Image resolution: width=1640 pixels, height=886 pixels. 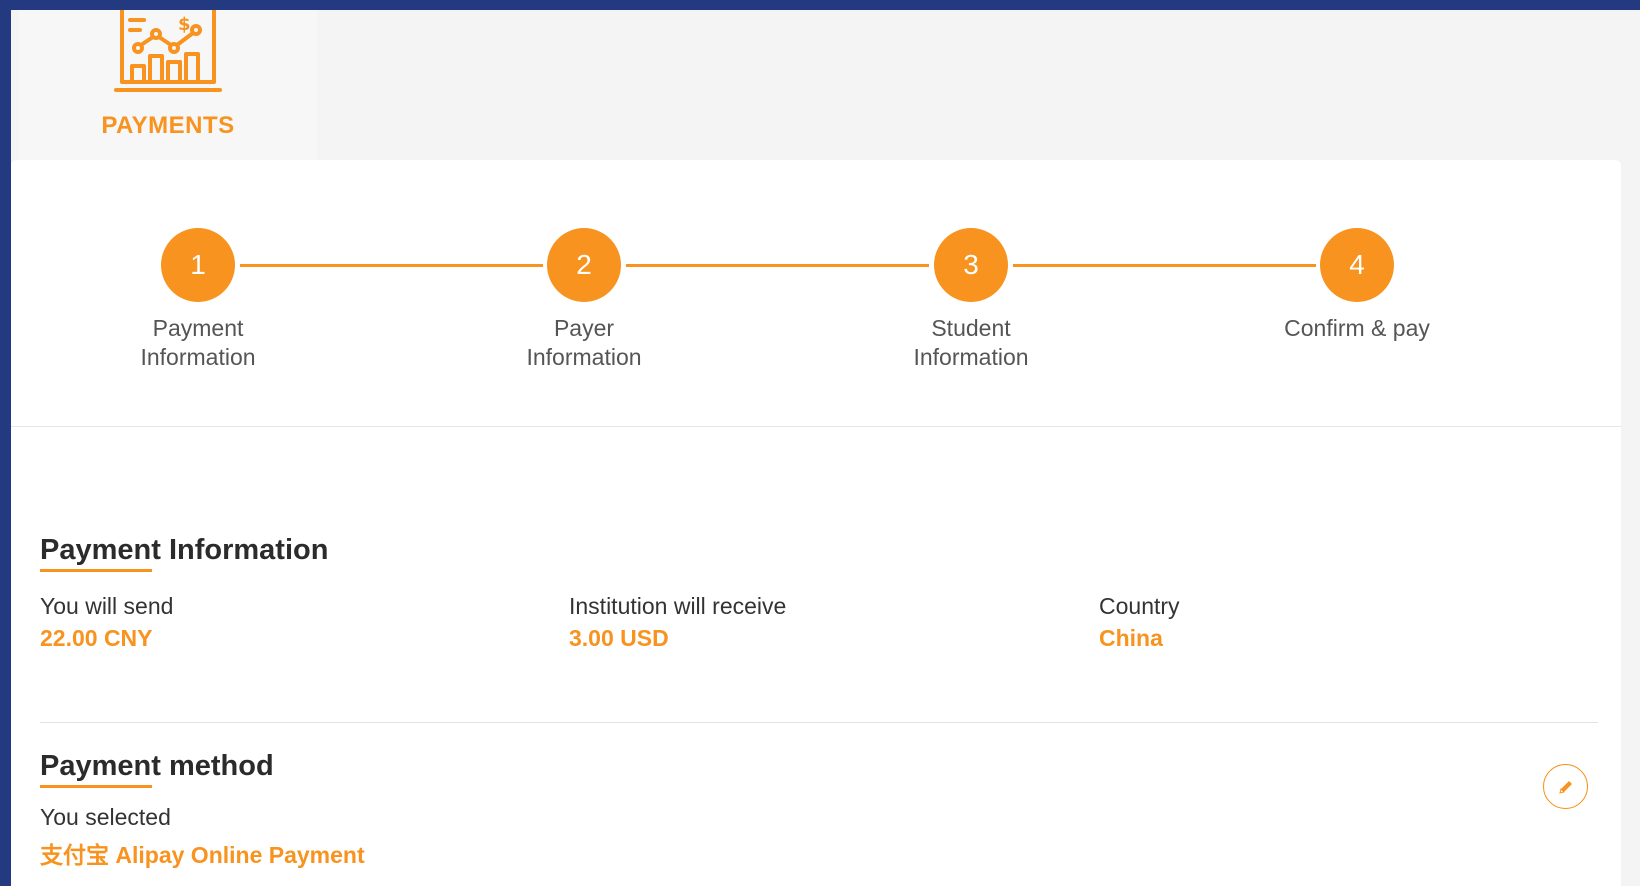 I want to click on section-divider, so click(x=819, y=722).